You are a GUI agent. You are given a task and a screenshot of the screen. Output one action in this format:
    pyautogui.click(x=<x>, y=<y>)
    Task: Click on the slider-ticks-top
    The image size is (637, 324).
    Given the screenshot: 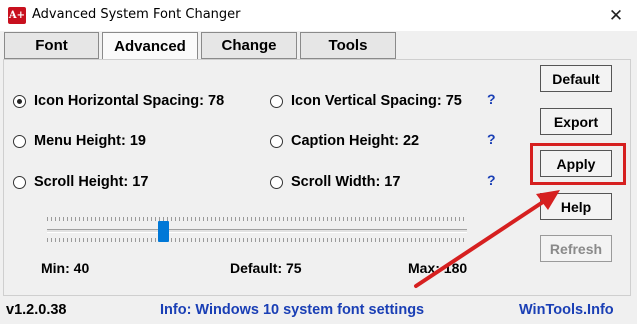 What is the action you would take?
    pyautogui.click(x=257, y=219)
    